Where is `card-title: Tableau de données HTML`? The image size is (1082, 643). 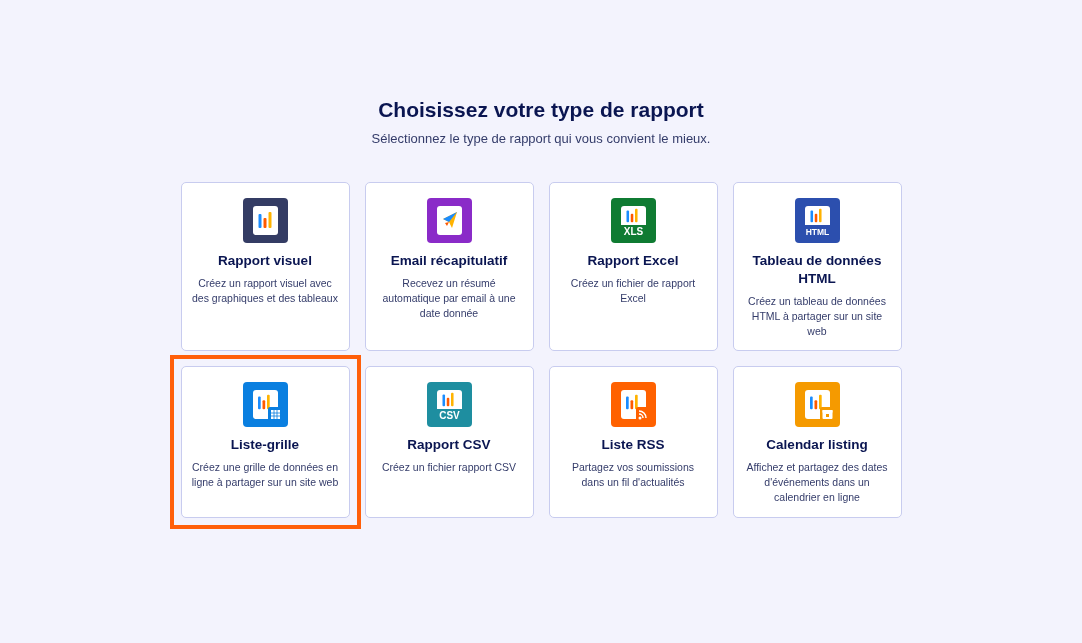
card-title: Tableau de données HTML is located at coordinates (817, 270).